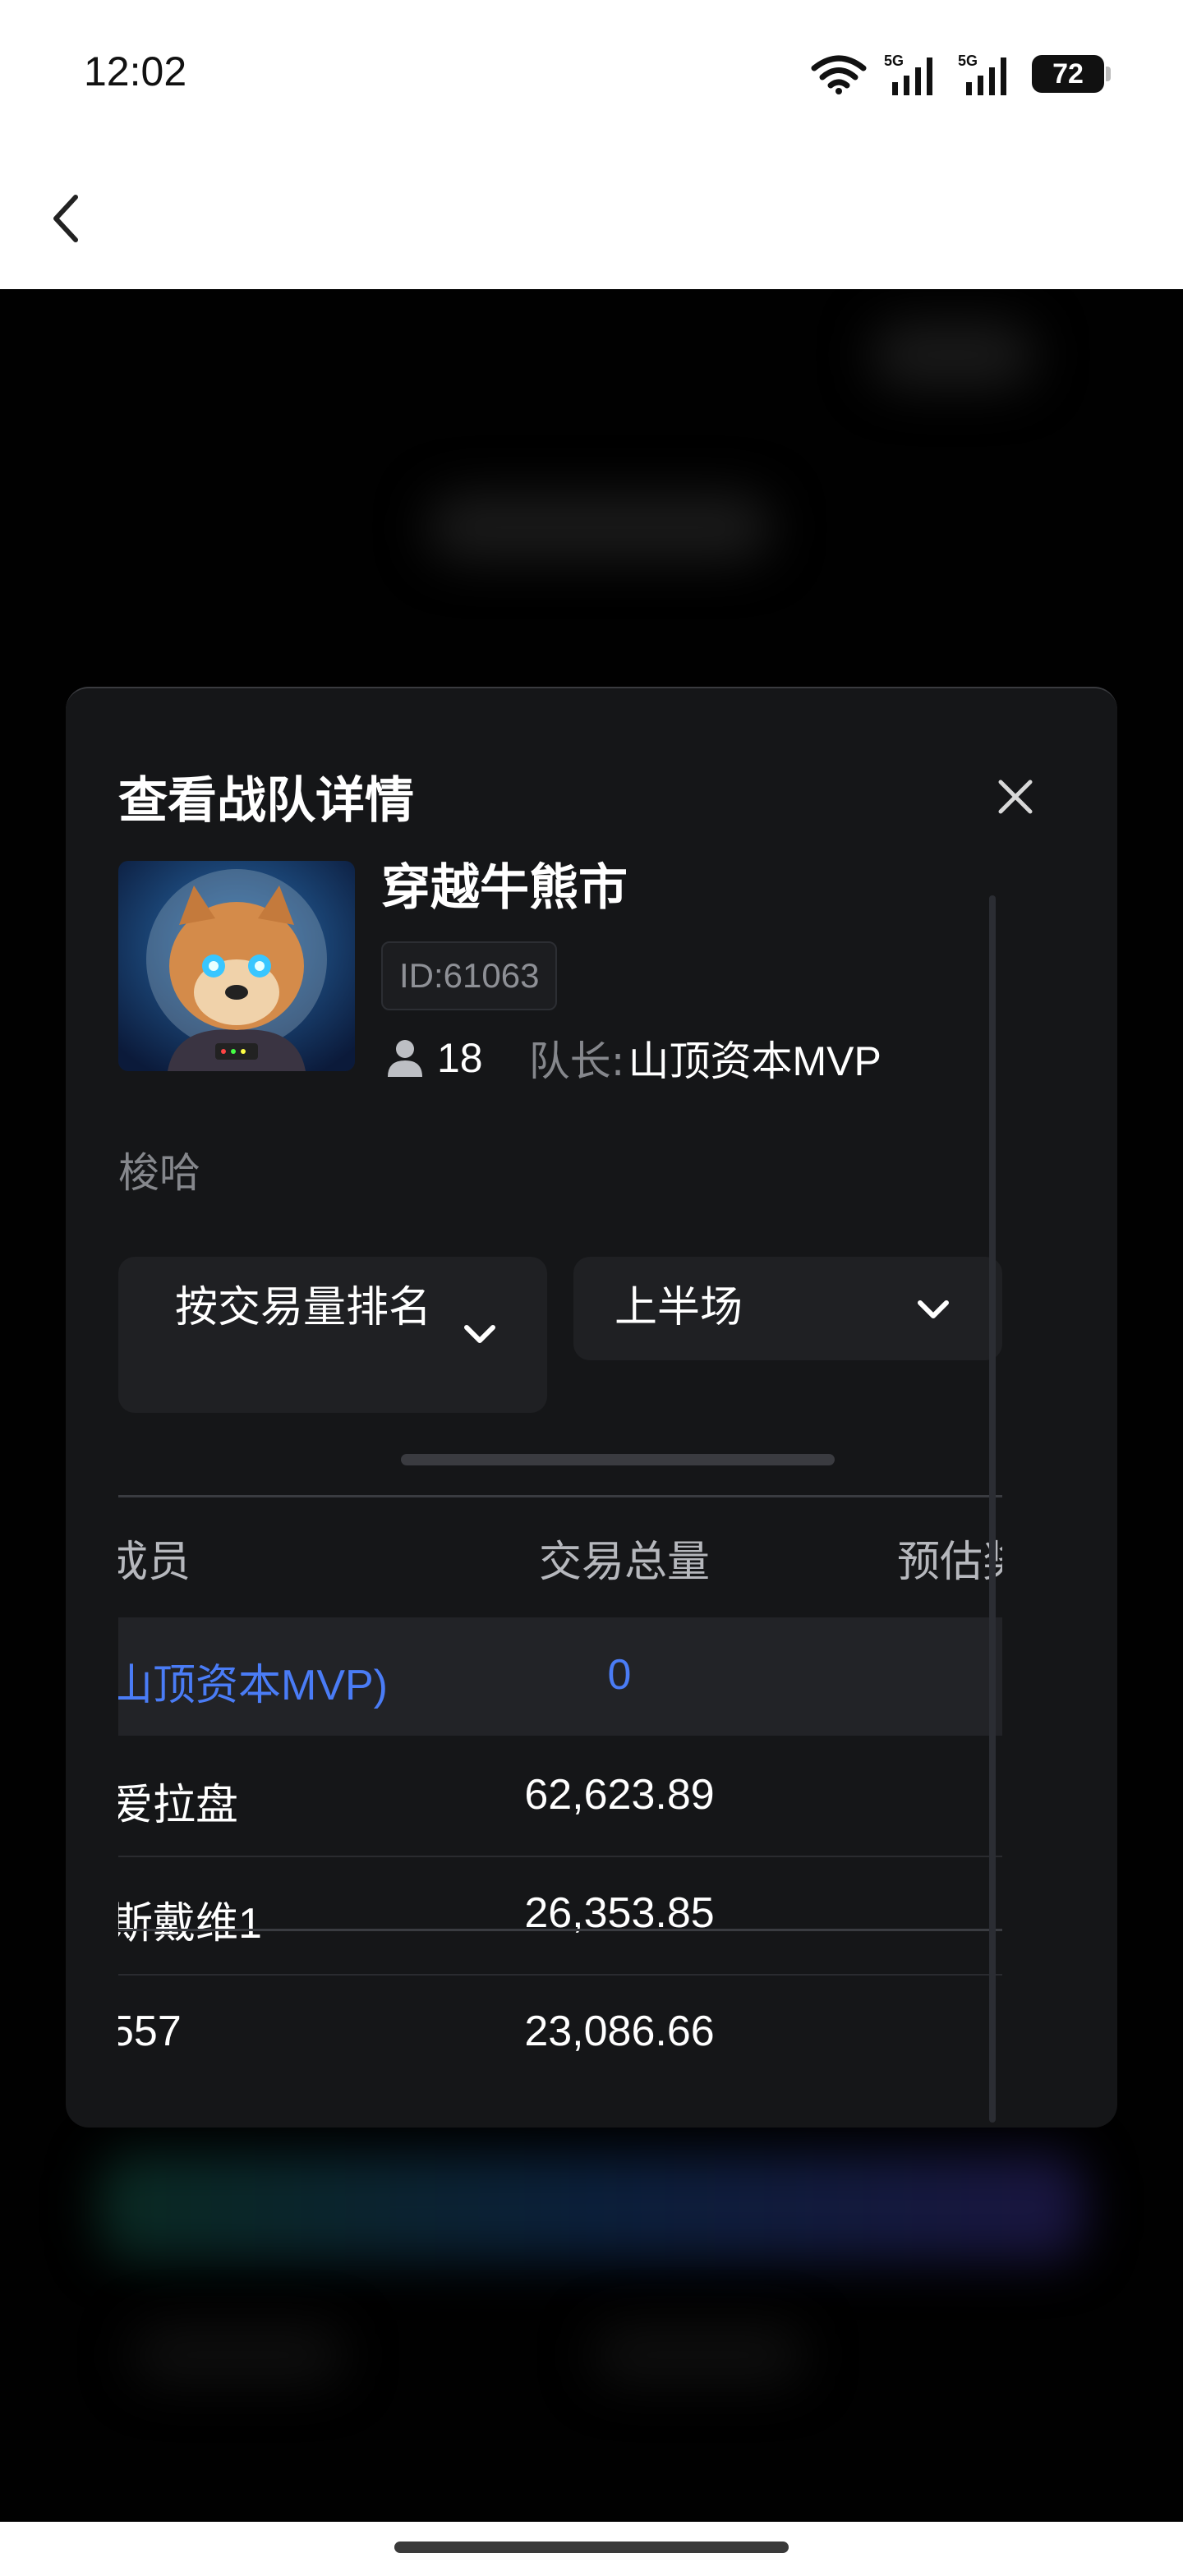 The image size is (1183, 2576). I want to click on member-name: 爱拉盘, so click(178, 1805).